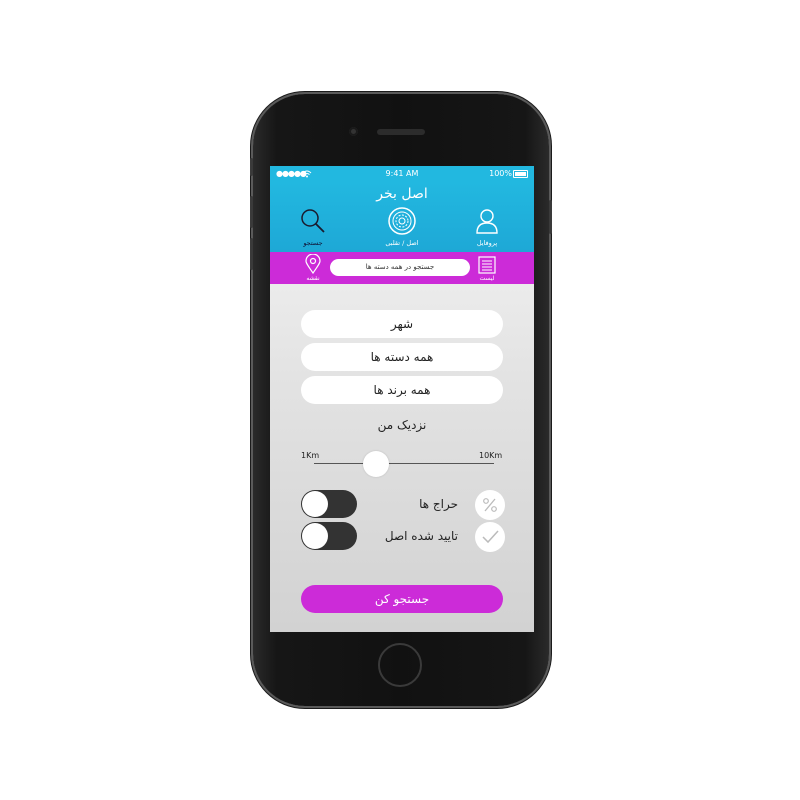 The image size is (800, 800). Describe the element at coordinates (404, 463) in the screenshot. I see `distance-slider-track` at that location.